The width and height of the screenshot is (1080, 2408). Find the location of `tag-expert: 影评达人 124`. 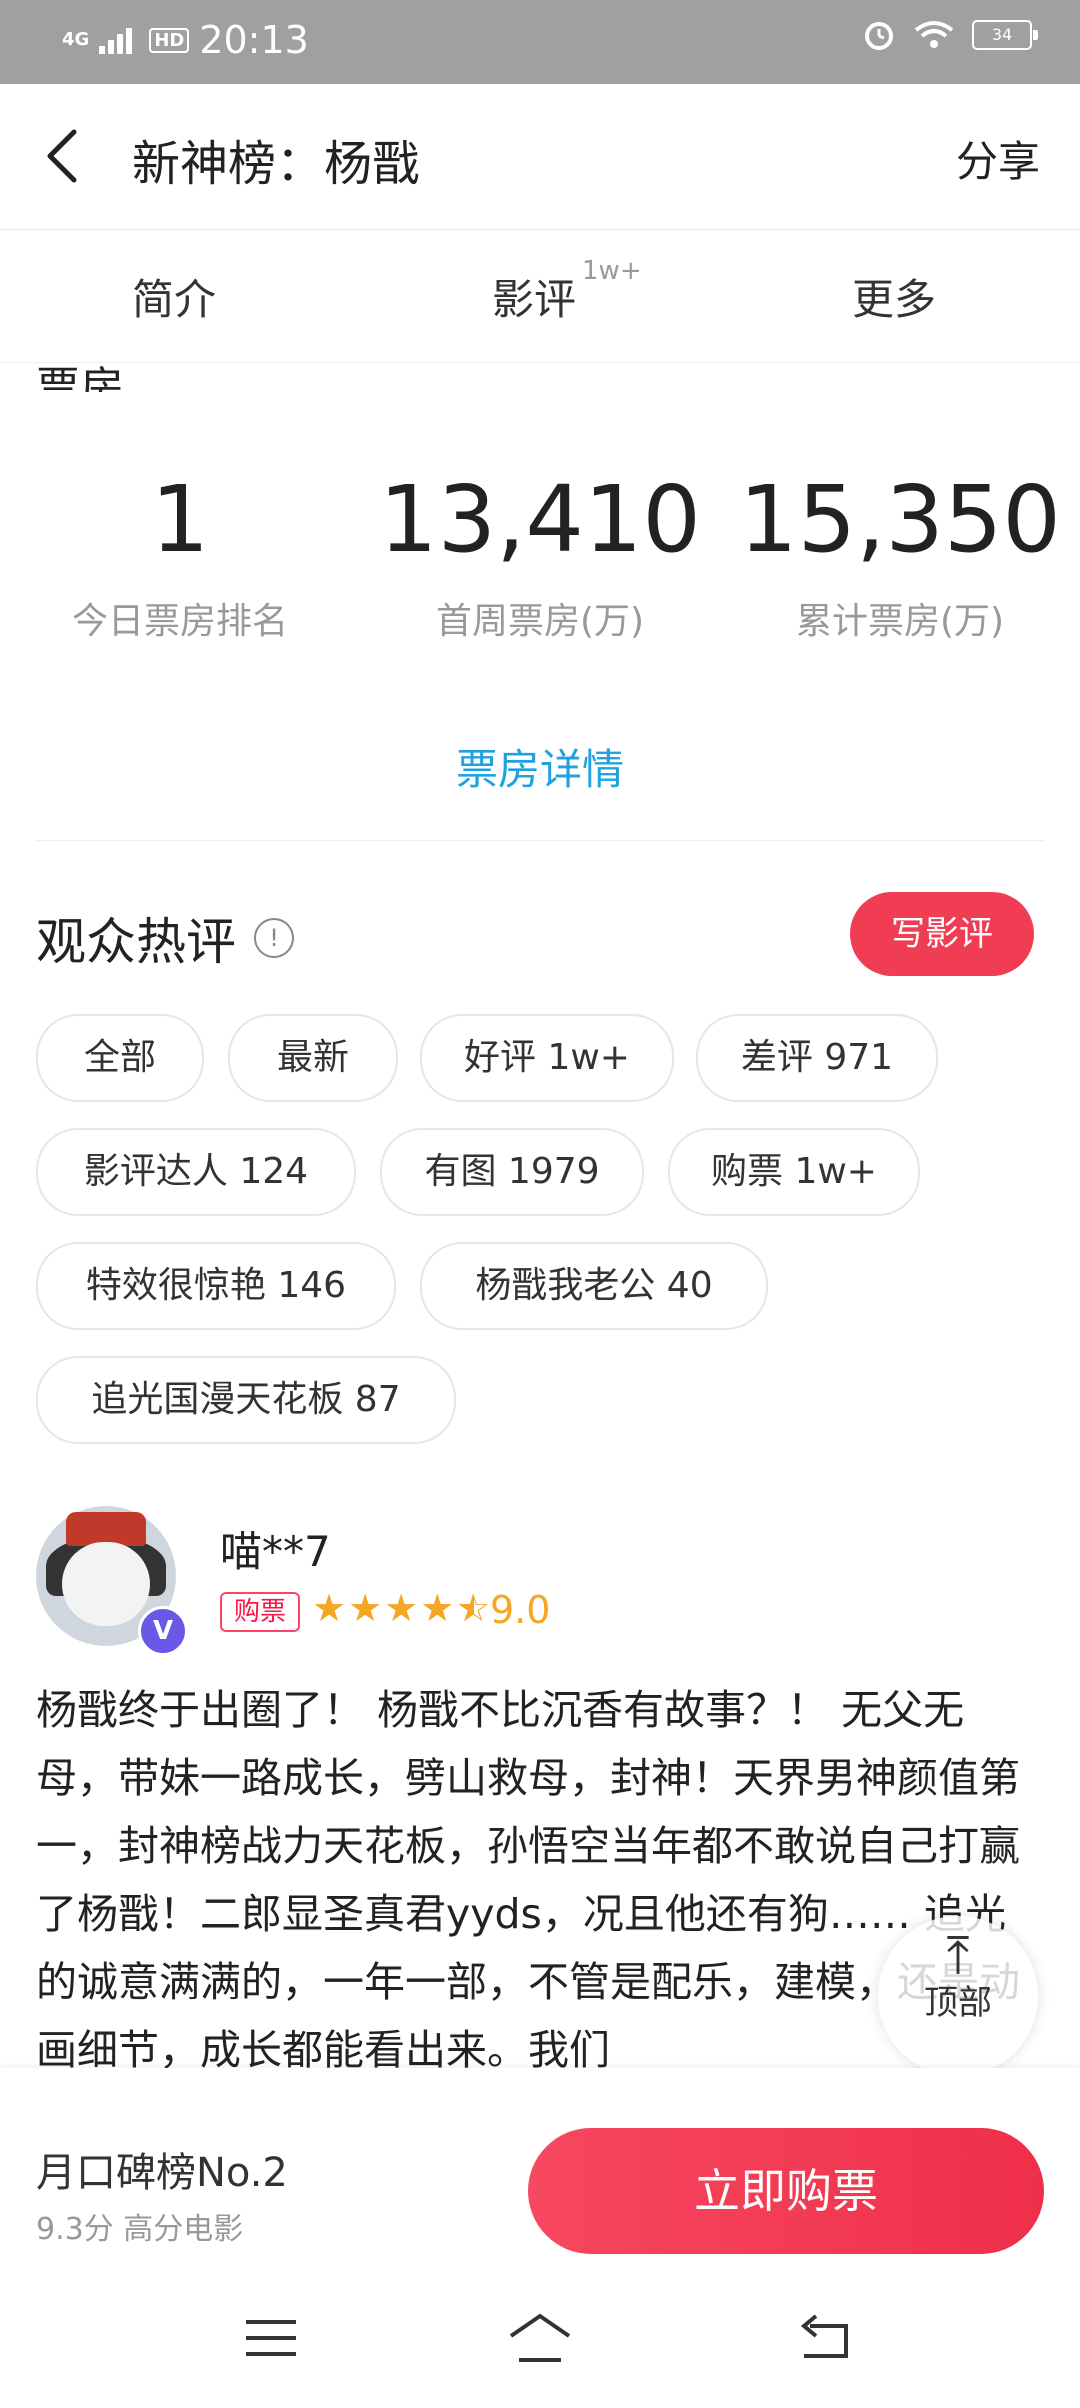

tag-expert: 影评达人 124 is located at coordinates (196, 1172).